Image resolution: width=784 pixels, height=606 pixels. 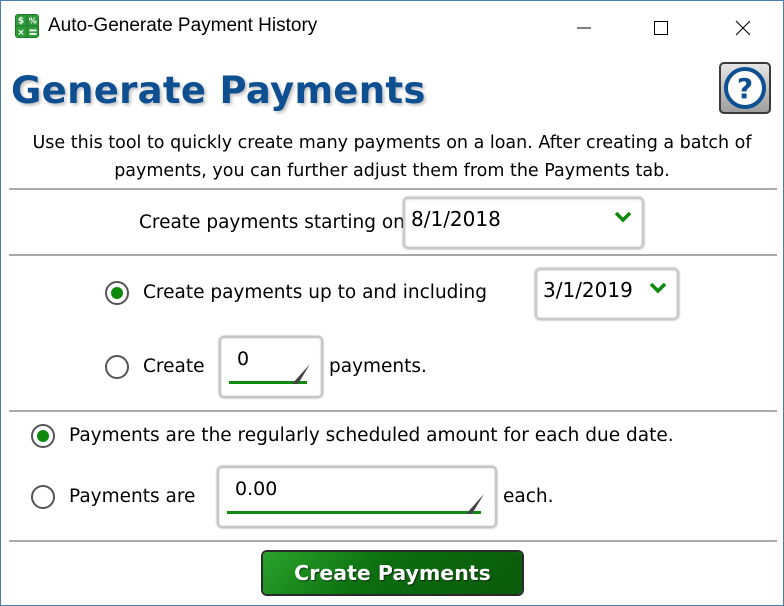 What do you see at coordinates (117, 293) in the screenshot?
I see `radio-until-date` at bounding box center [117, 293].